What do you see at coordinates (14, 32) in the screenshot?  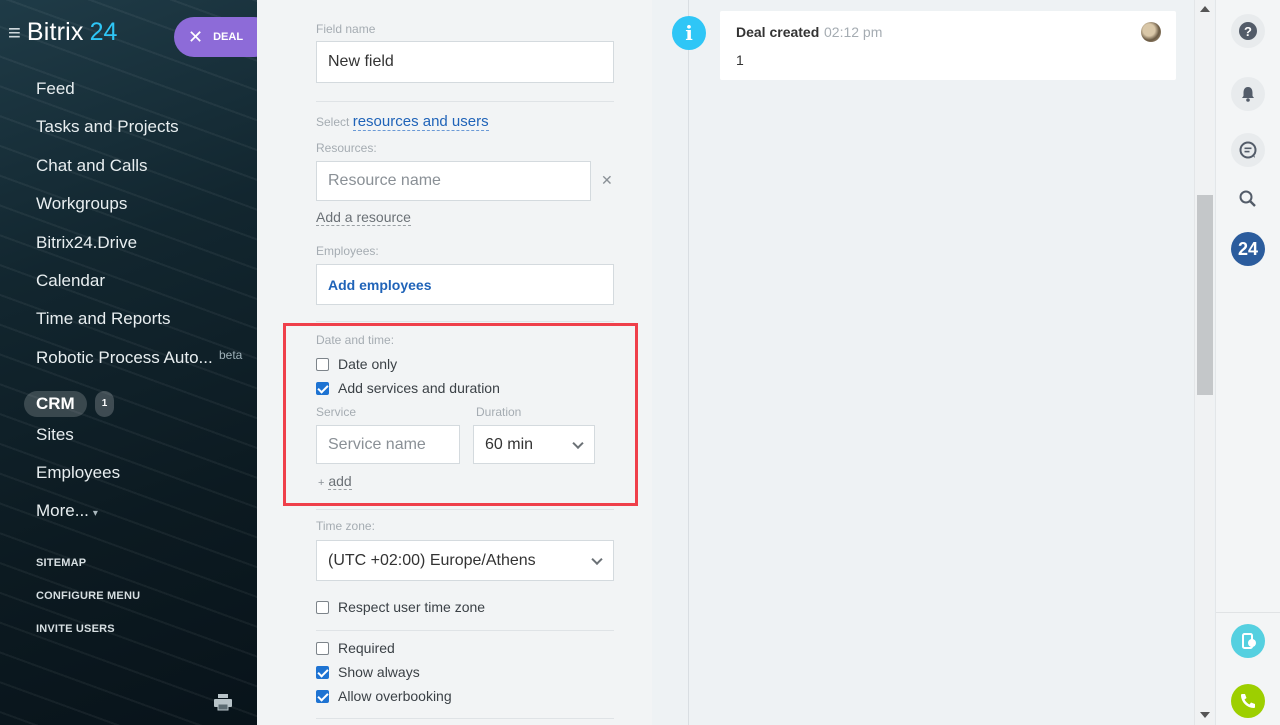 I see `menu-icon: ≡` at bounding box center [14, 32].